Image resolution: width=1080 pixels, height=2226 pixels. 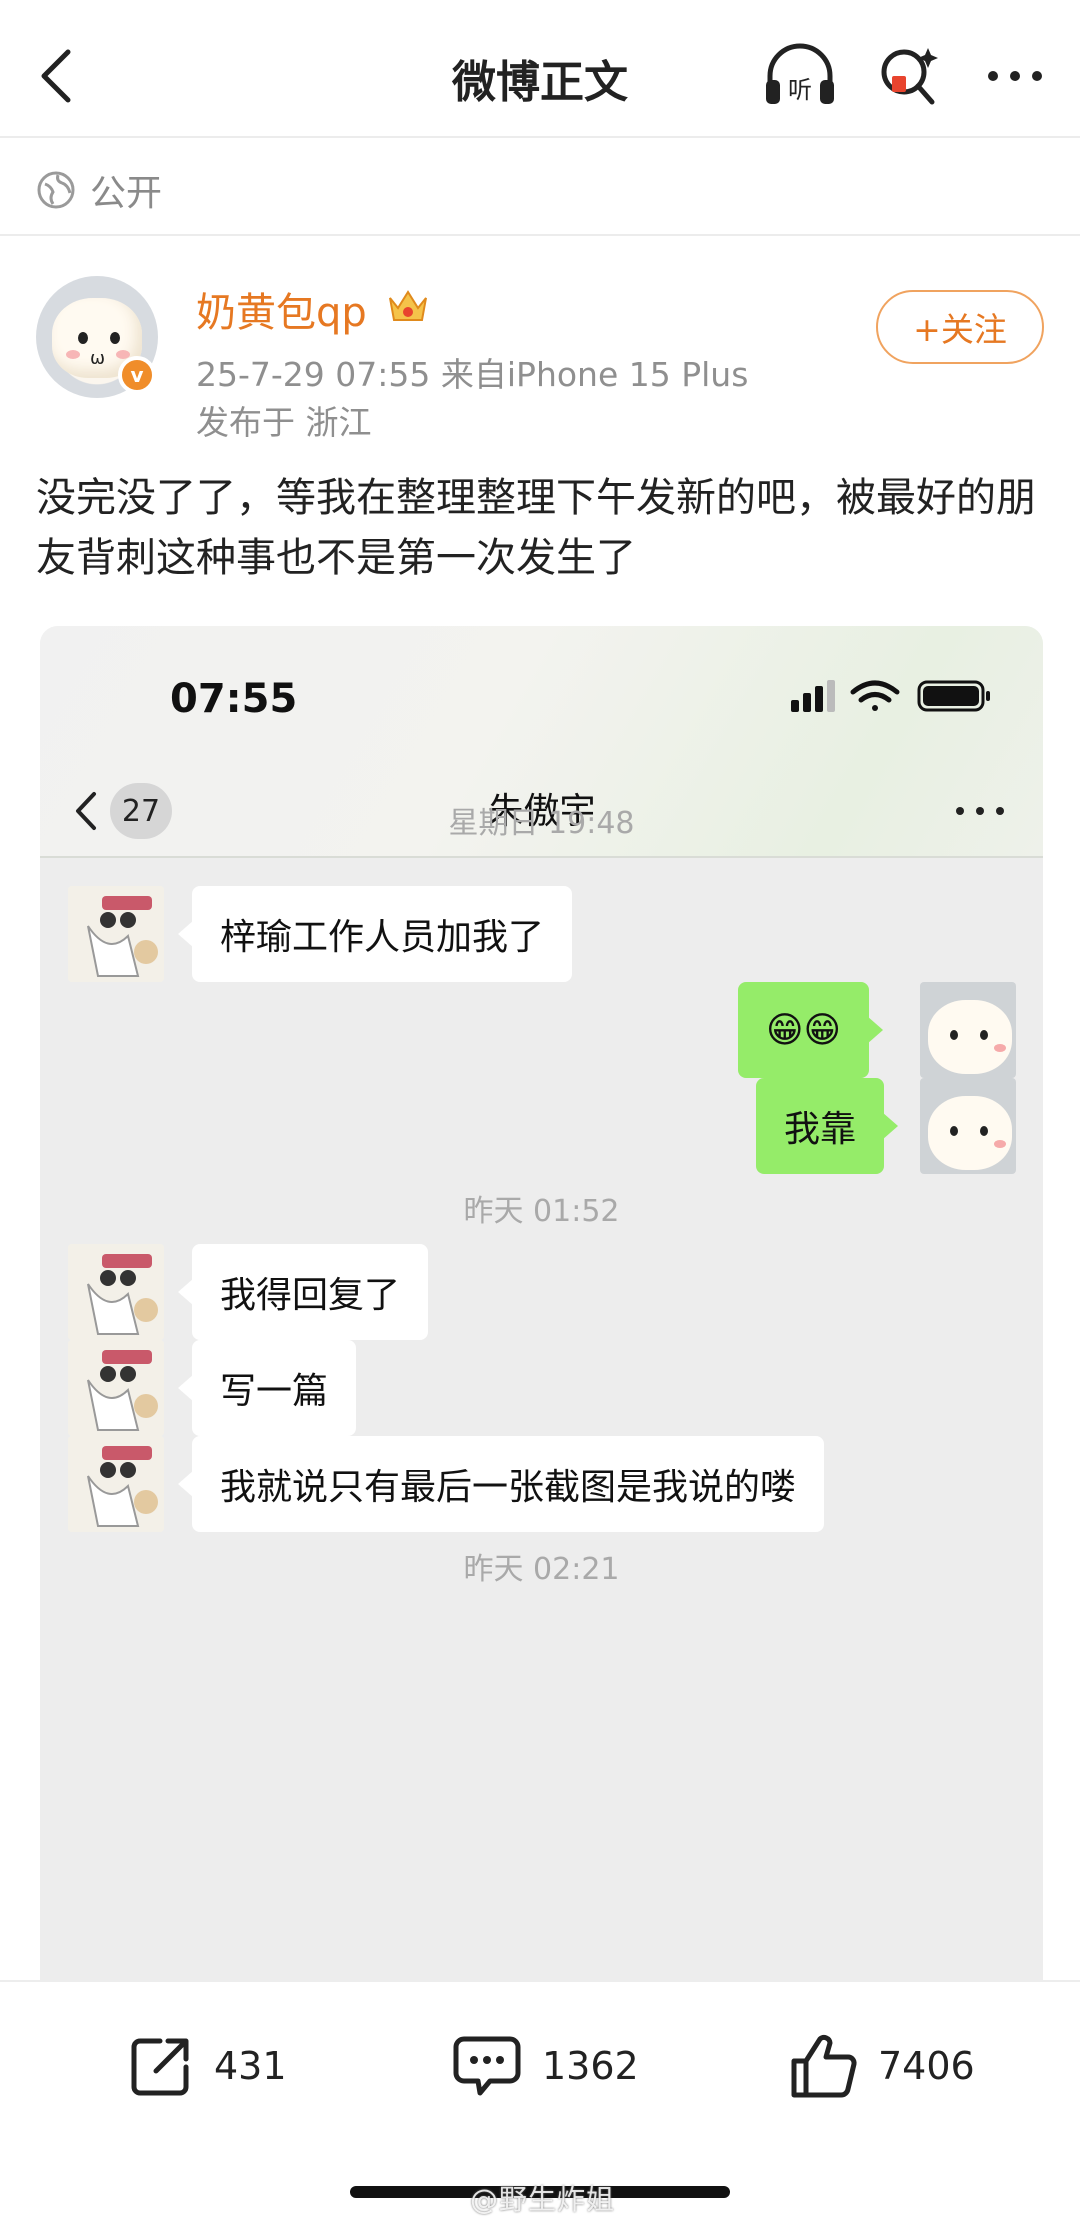 What do you see at coordinates (875, 695) in the screenshot?
I see `wifi-icon` at bounding box center [875, 695].